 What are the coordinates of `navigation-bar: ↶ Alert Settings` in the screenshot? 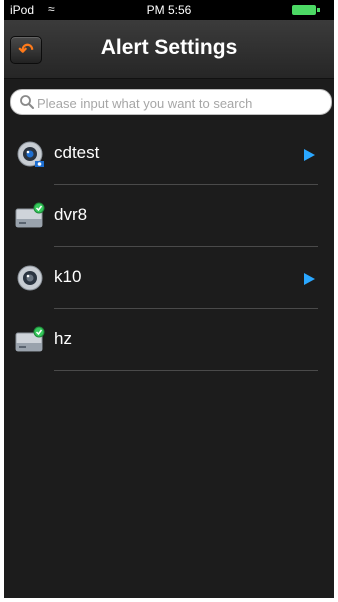 It's located at (169, 49).